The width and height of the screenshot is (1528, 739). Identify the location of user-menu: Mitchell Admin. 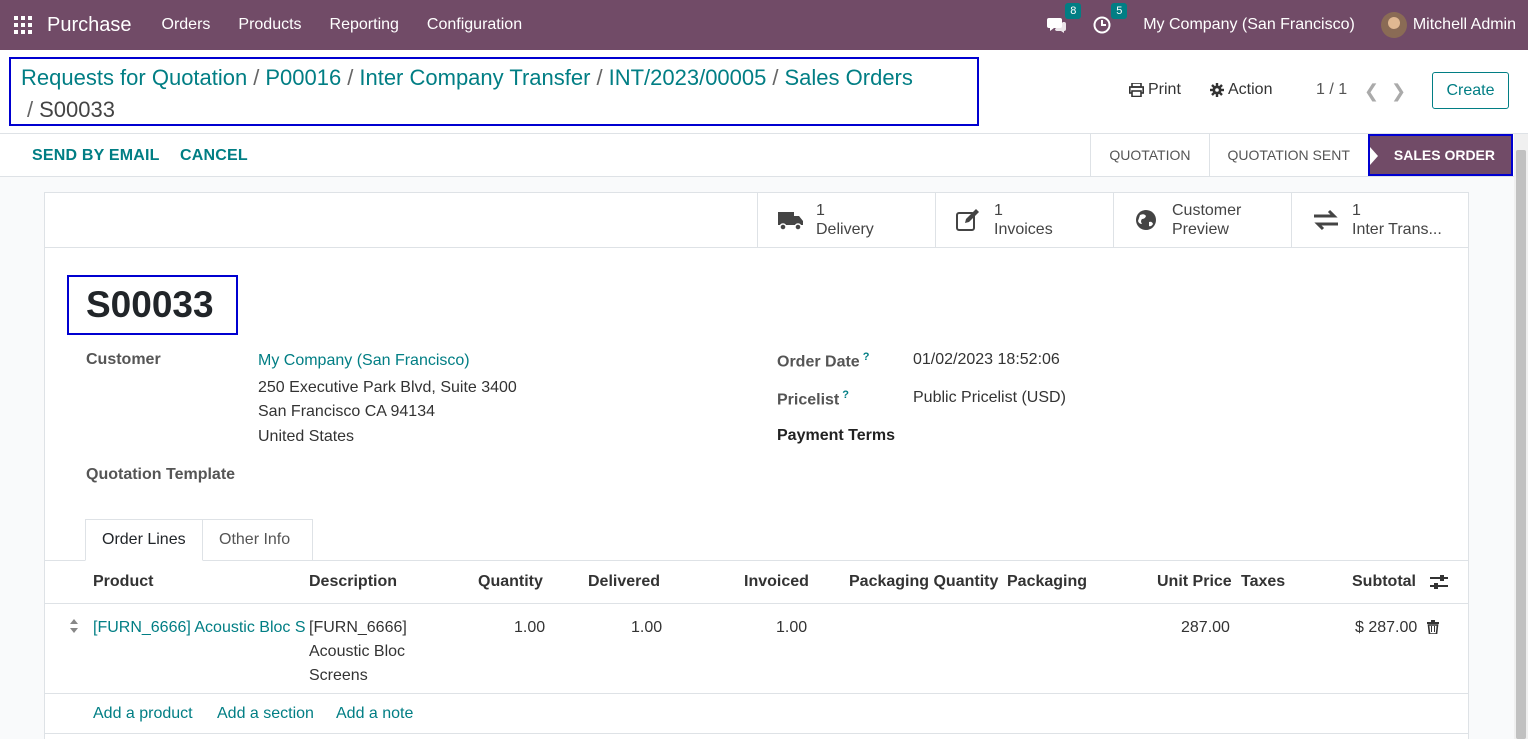
(1448, 25).